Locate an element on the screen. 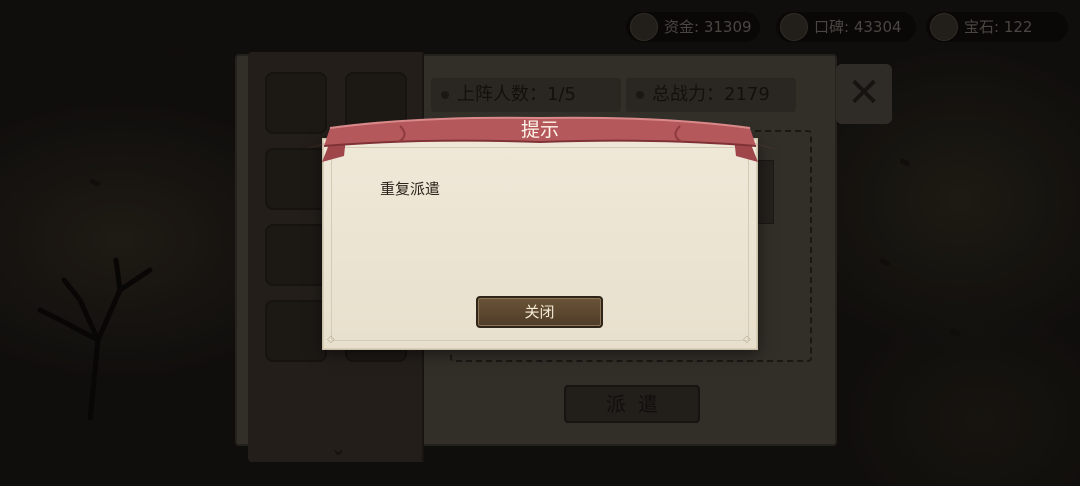  dialog-message: 重复派遣 is located at coordinates (410, 189).